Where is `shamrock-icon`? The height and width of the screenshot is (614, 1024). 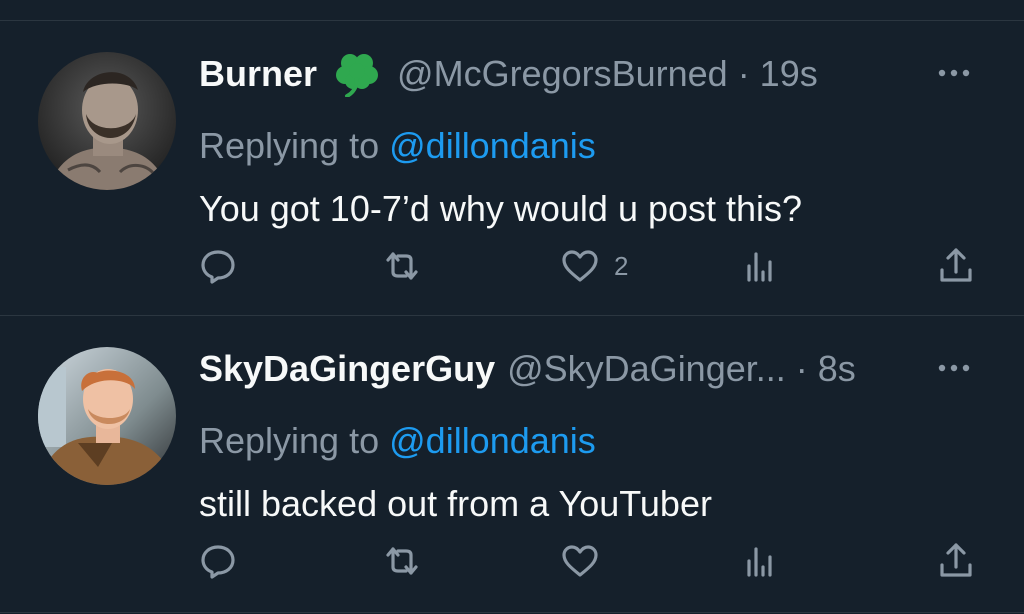
shamrock-icon is located at coordinates (358, 74).